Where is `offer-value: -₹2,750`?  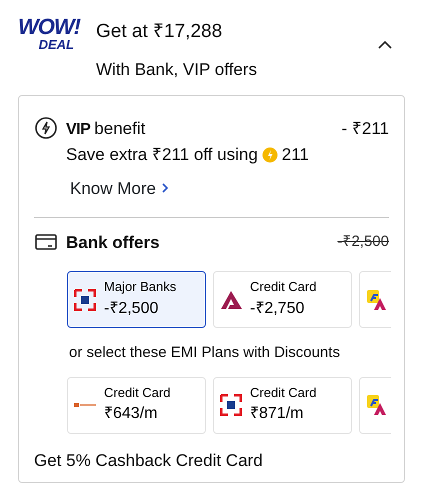
offer-value: -₹2,750 is located at coordinates (278, 308).